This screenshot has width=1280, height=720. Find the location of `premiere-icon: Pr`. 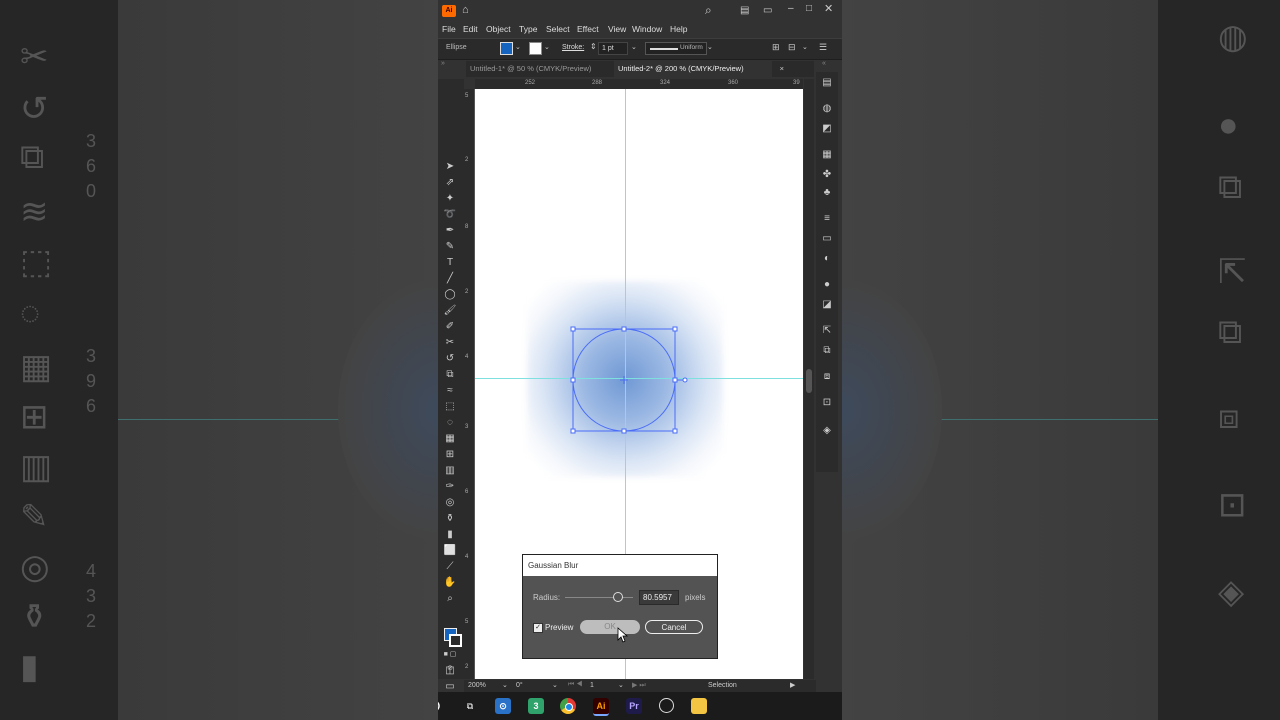

premiere-icon: Pr is located at coordinates (634, 706).